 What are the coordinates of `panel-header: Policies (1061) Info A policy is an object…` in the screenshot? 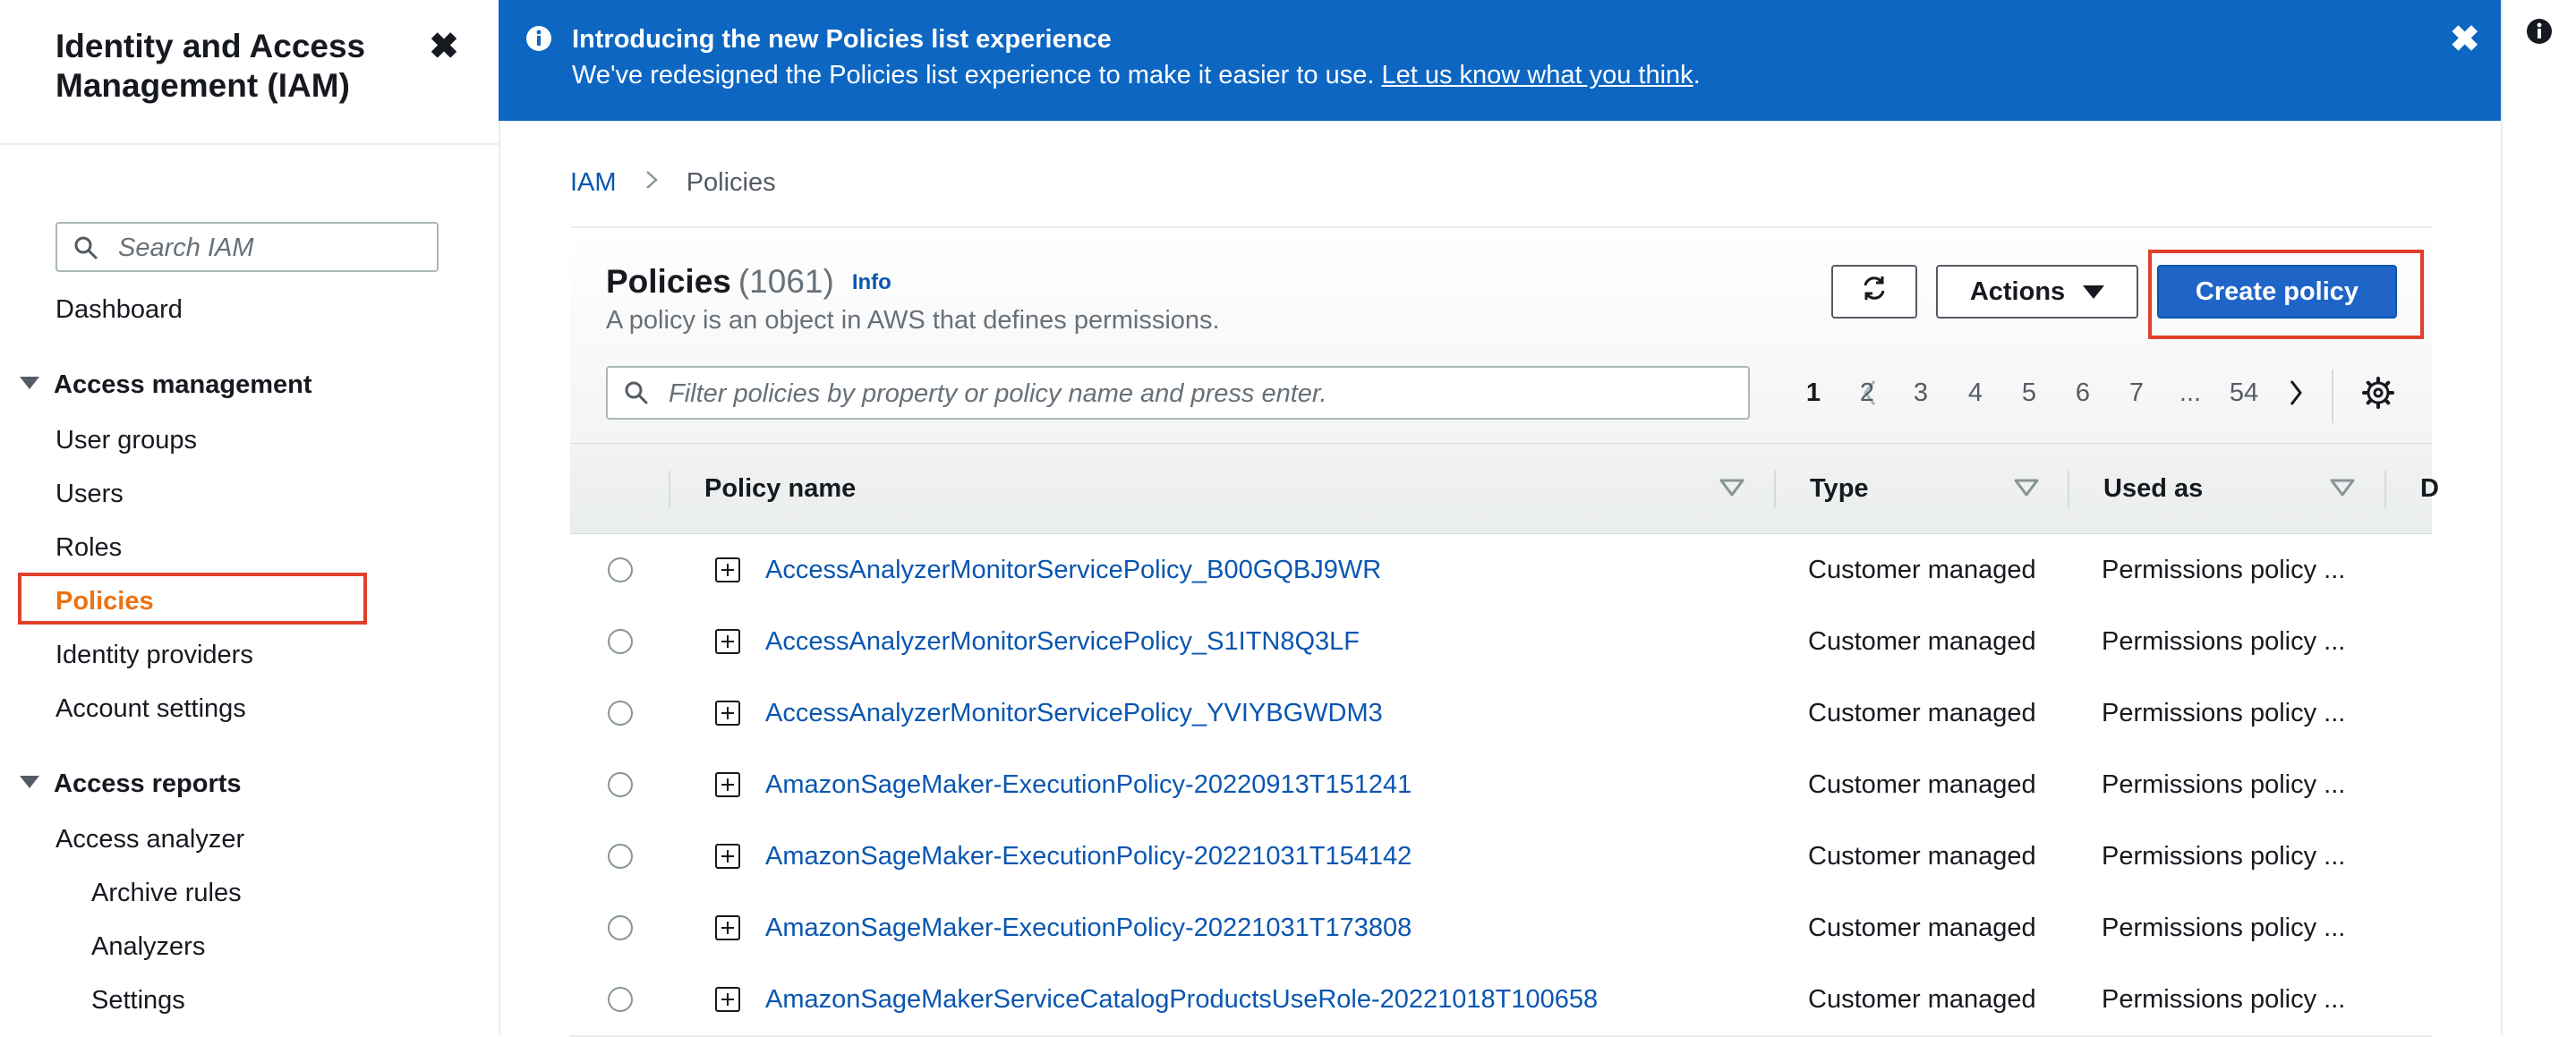 It's located at (1501, 335).